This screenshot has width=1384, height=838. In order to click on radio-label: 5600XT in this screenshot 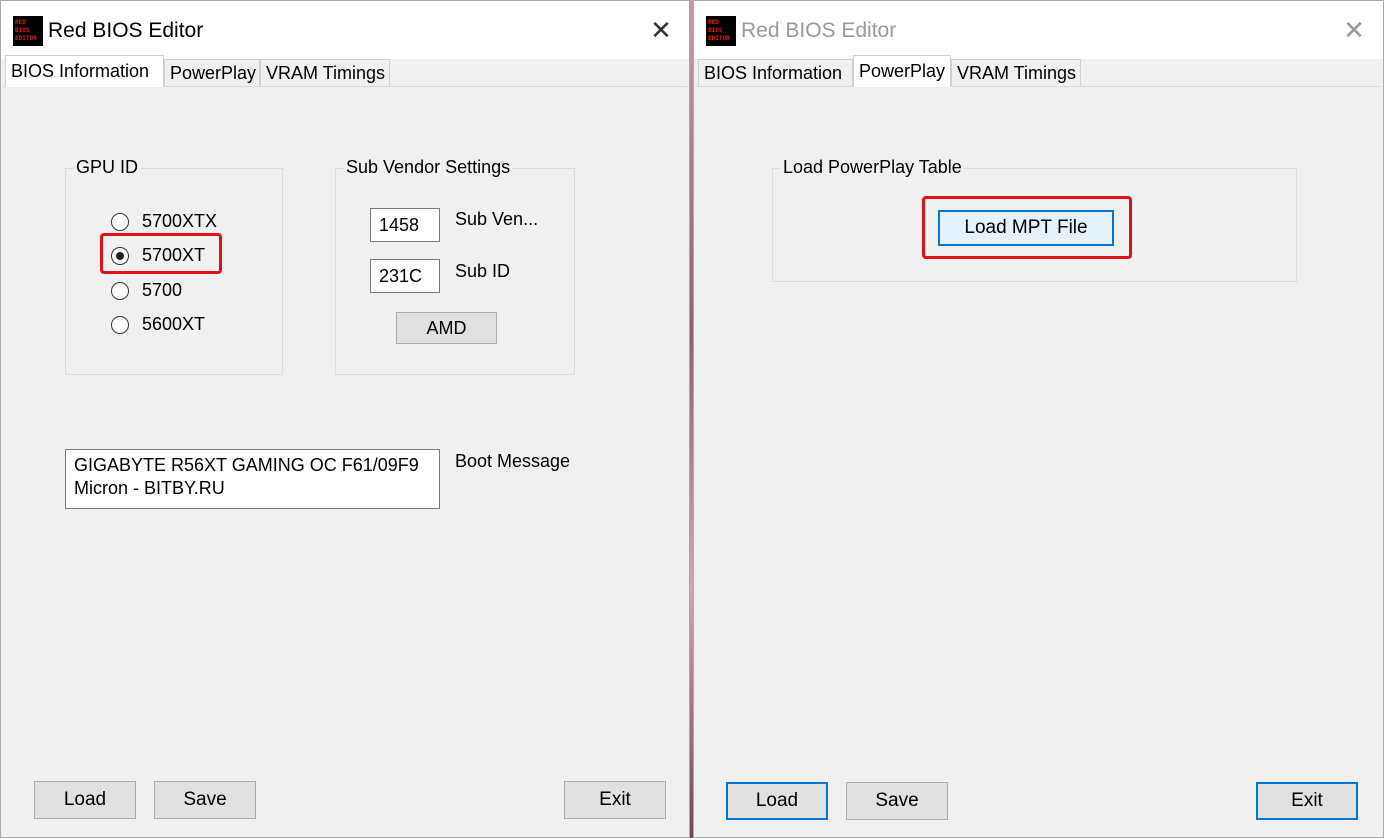, I will do `click(174, 324)`.